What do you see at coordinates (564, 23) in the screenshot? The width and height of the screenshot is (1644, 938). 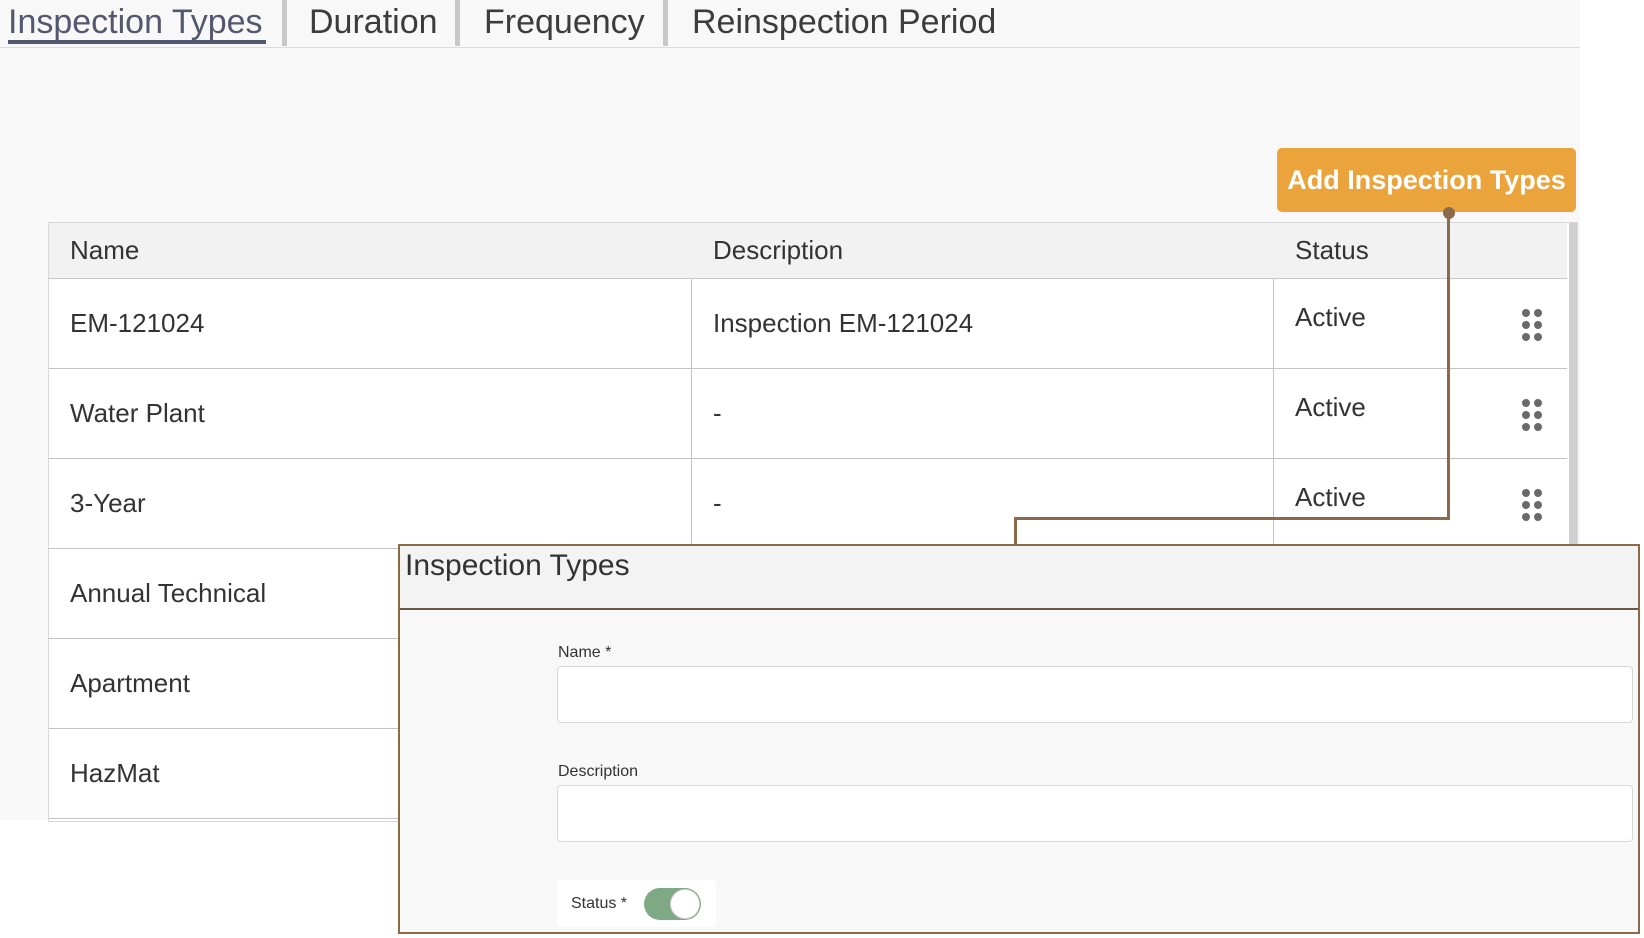 I see `tab-frequency: Frequency` at bounding box center [564, 23].